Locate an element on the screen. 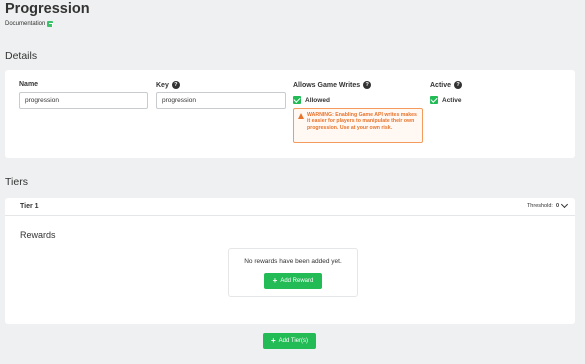 Image resolution: width=585 pixels, height=364 pixels. add-tier-label: Add Tier(s) is located at coordinates (293, 341).